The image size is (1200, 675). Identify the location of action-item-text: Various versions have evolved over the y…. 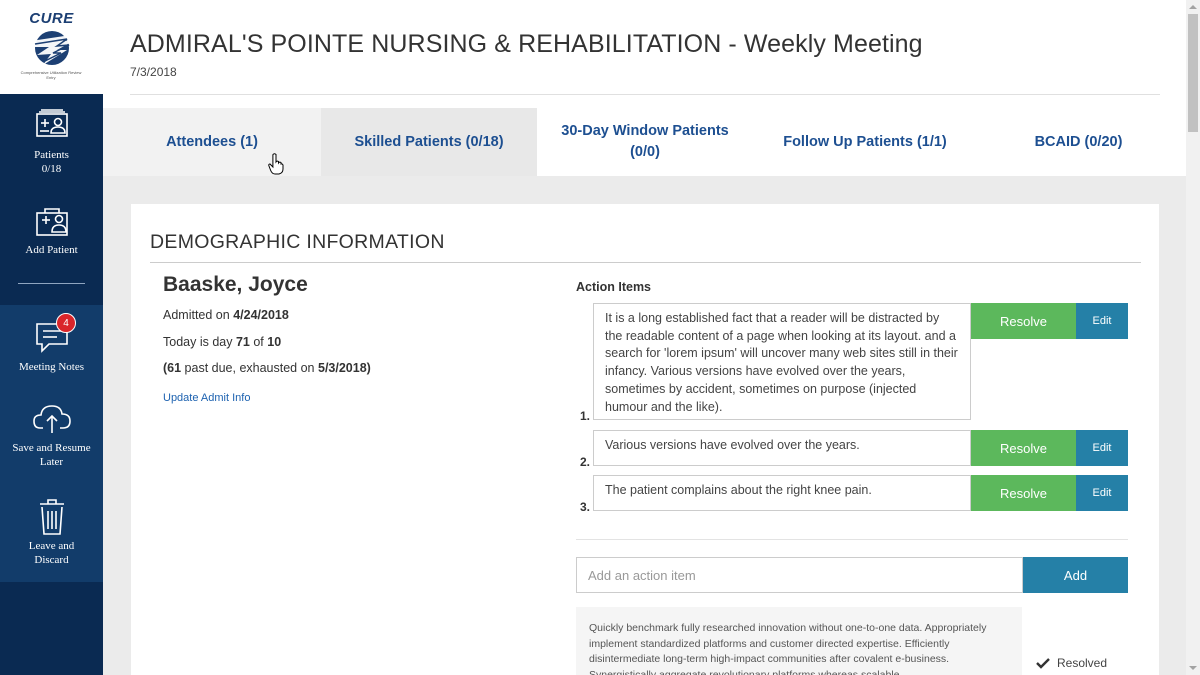
(782, 448).